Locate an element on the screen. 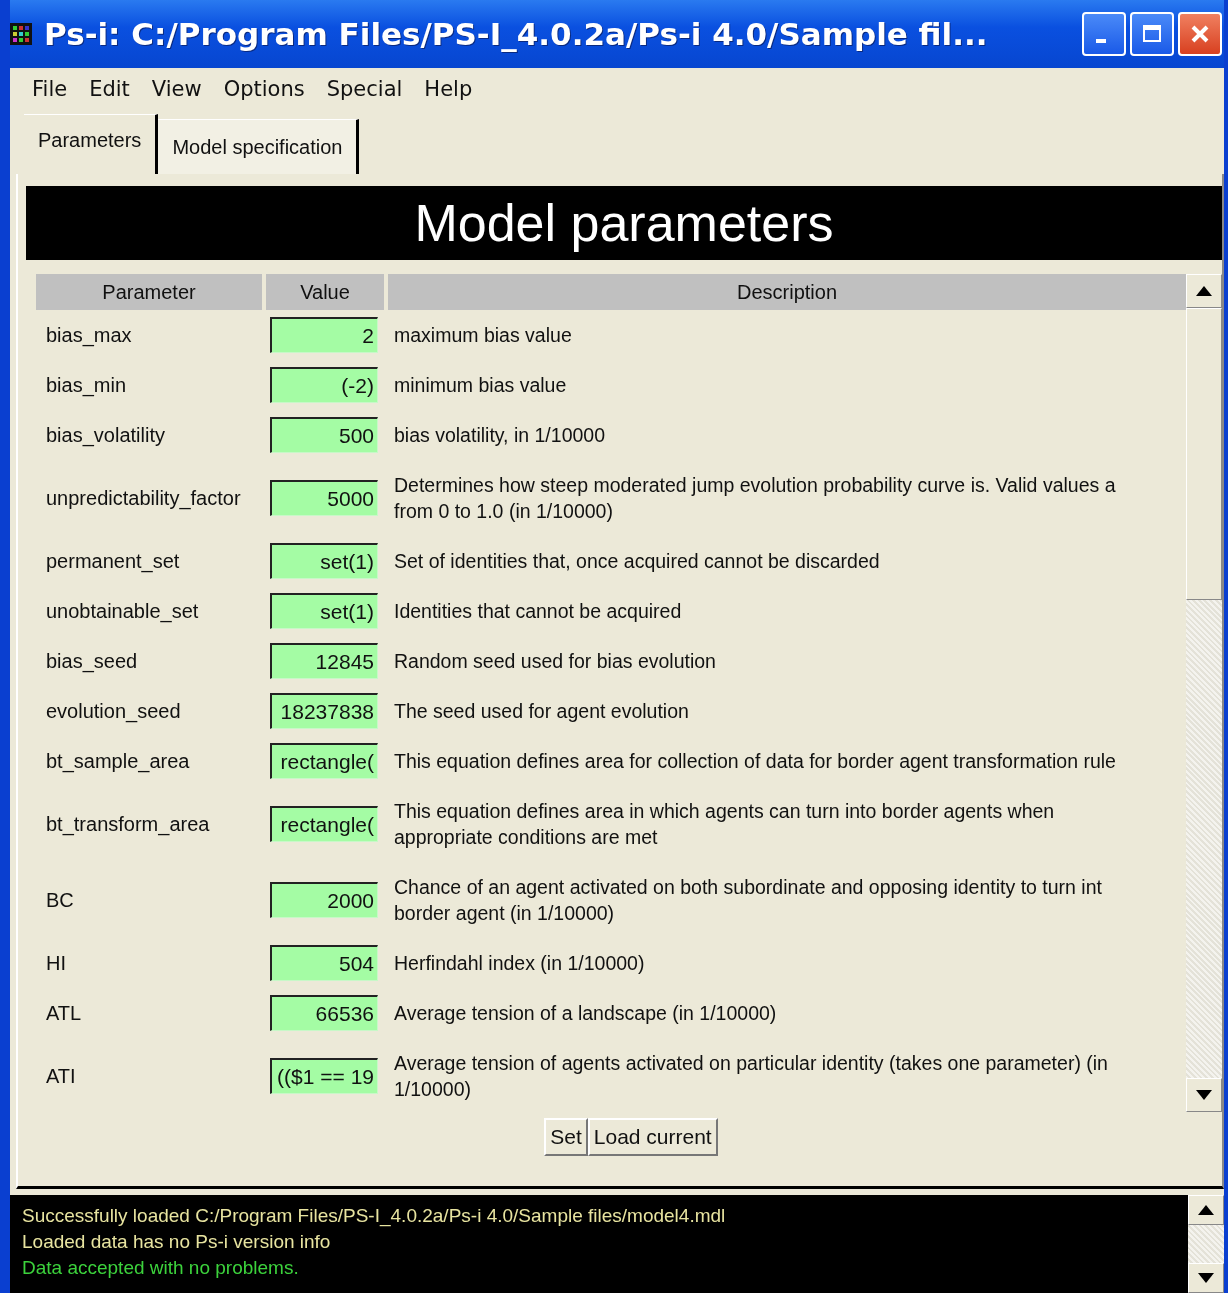 This screenshot has height=1293, width=1228. minimize-button is located at coordinates (1104, 34).